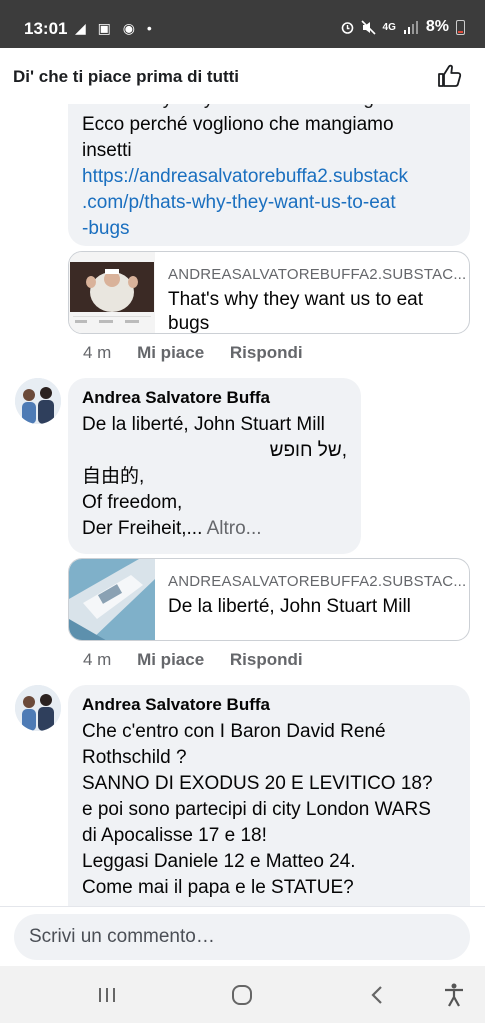  Describe the element at coordinates (460, 27) in the screenshot. I see `battery-icon` at that location.